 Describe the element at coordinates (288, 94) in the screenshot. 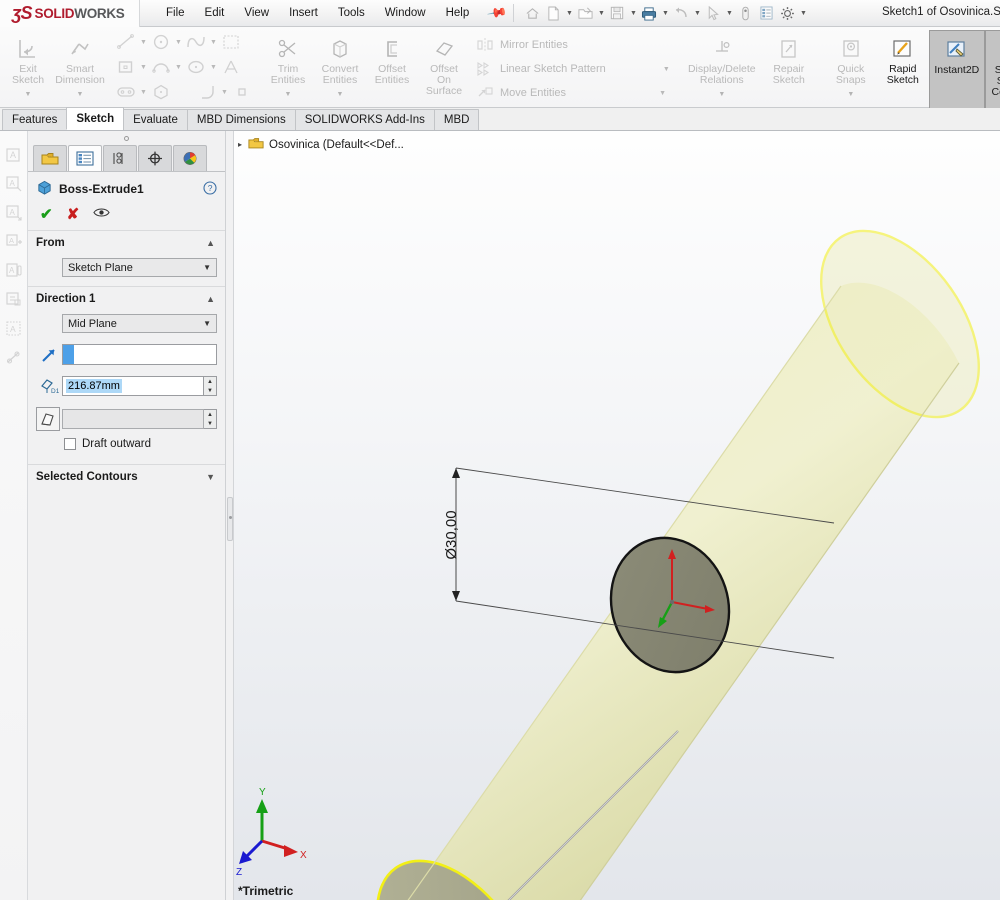

I see `trim-entities-dropdown-icon: ▼` at that location.